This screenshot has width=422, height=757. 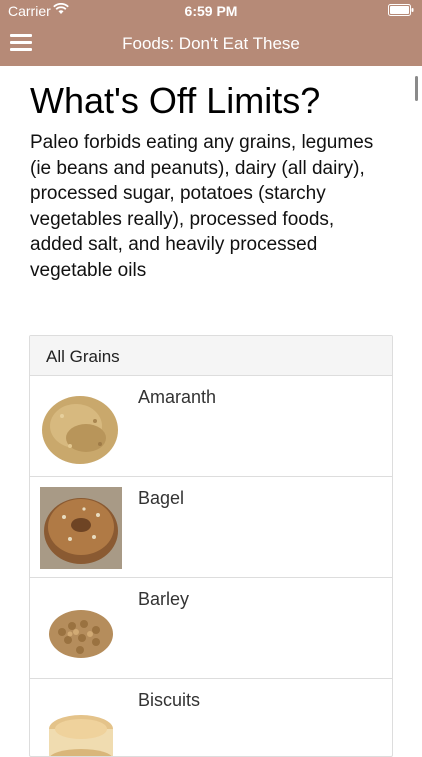 I want to click on barley-photo, so click(x=81, y=629).